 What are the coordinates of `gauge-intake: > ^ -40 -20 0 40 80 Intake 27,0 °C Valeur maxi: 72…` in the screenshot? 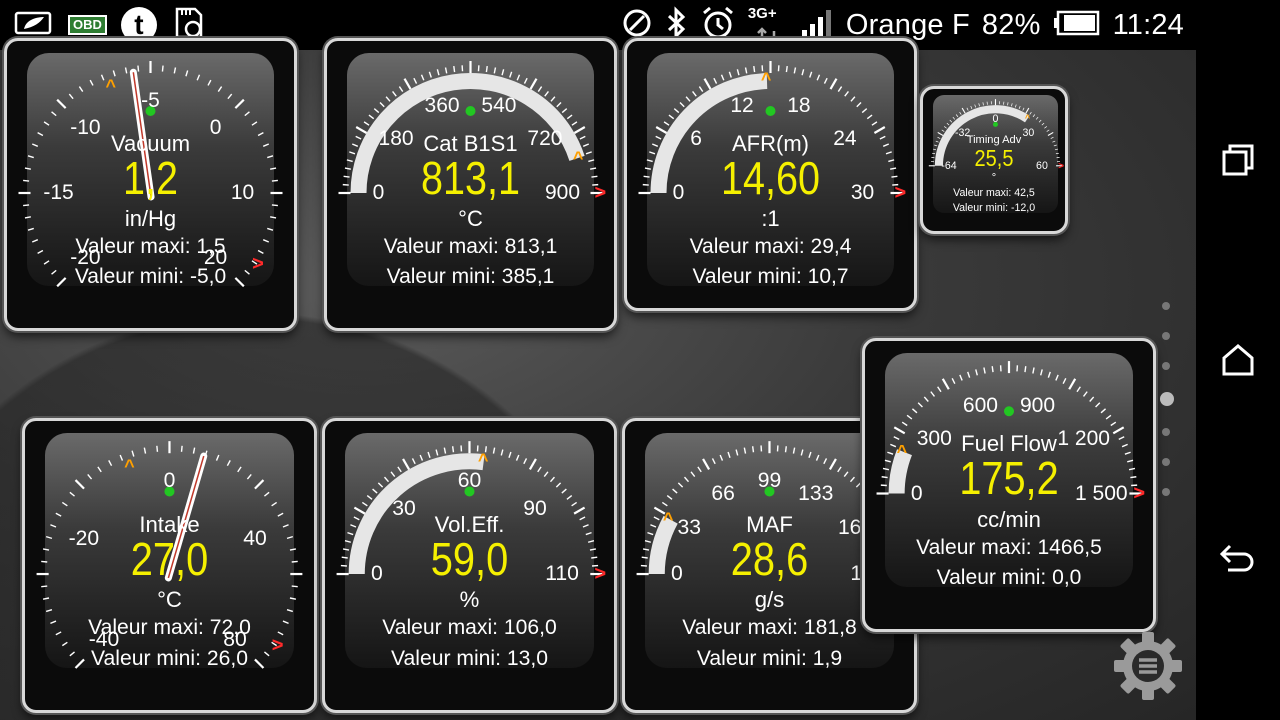 It's located at (169, 565).